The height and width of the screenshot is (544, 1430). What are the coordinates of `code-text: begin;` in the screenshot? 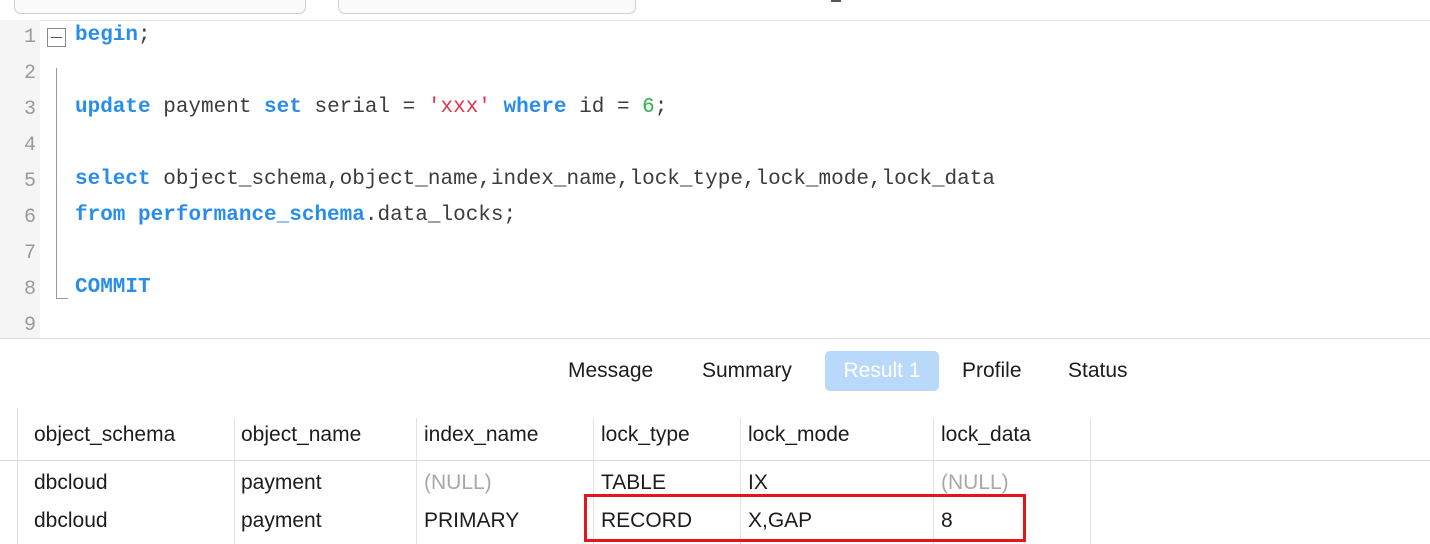 It's located at (113, 35).